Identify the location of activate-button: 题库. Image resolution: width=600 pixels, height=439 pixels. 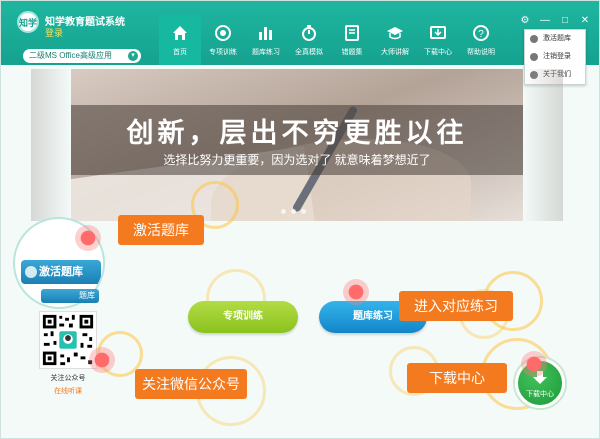
(70, 296).